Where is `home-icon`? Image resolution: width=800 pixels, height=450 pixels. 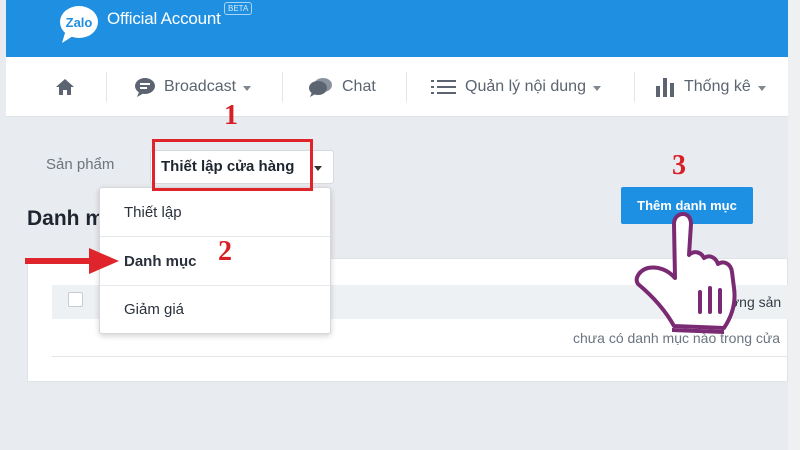
home-icon is located at coordinates (65, 87).